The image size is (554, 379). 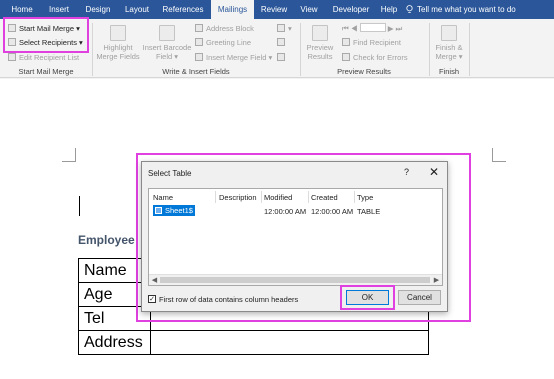 What do you see at coordinates (224, 28) in the screenshot?
I see `address-block-button: Address Block` at bounding box center [224, 28].